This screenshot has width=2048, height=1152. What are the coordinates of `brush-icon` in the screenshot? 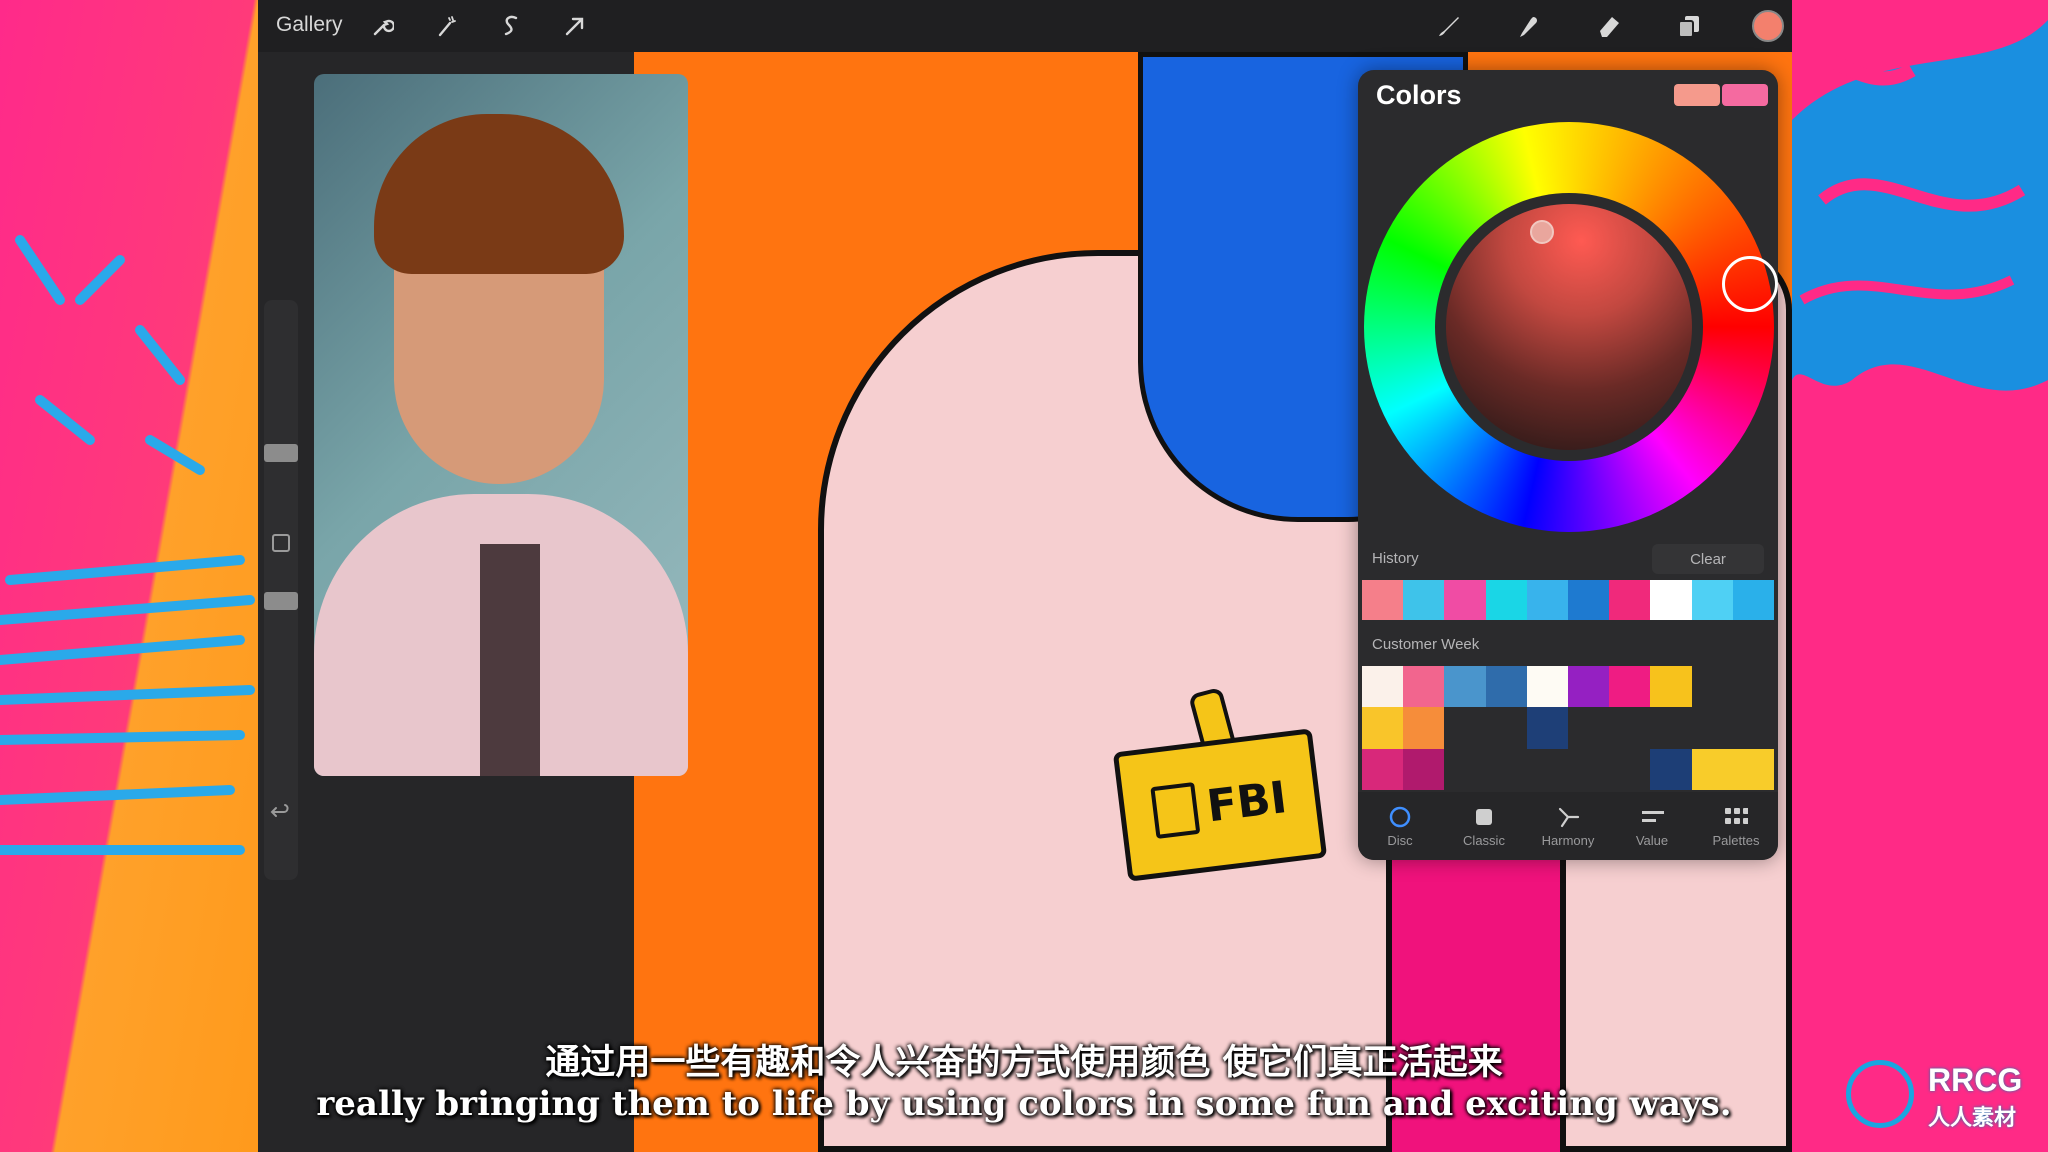 It's located at (1449, 26).